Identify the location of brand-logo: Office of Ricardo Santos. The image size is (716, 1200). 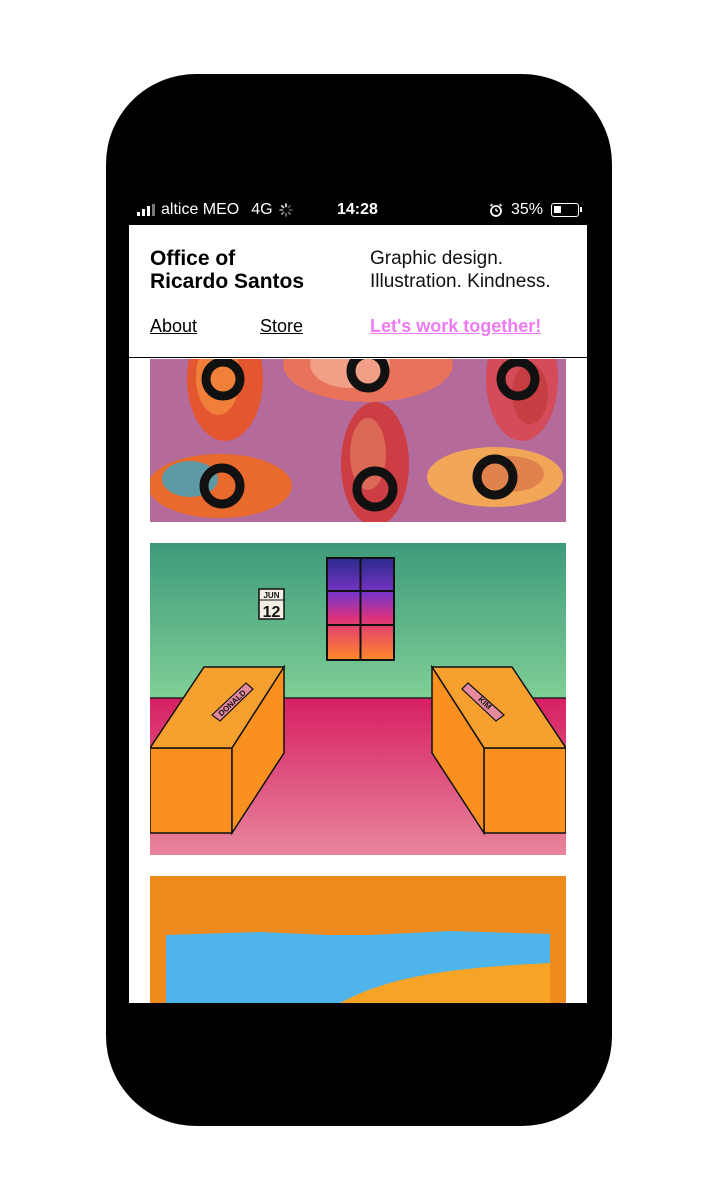
(250, 270).